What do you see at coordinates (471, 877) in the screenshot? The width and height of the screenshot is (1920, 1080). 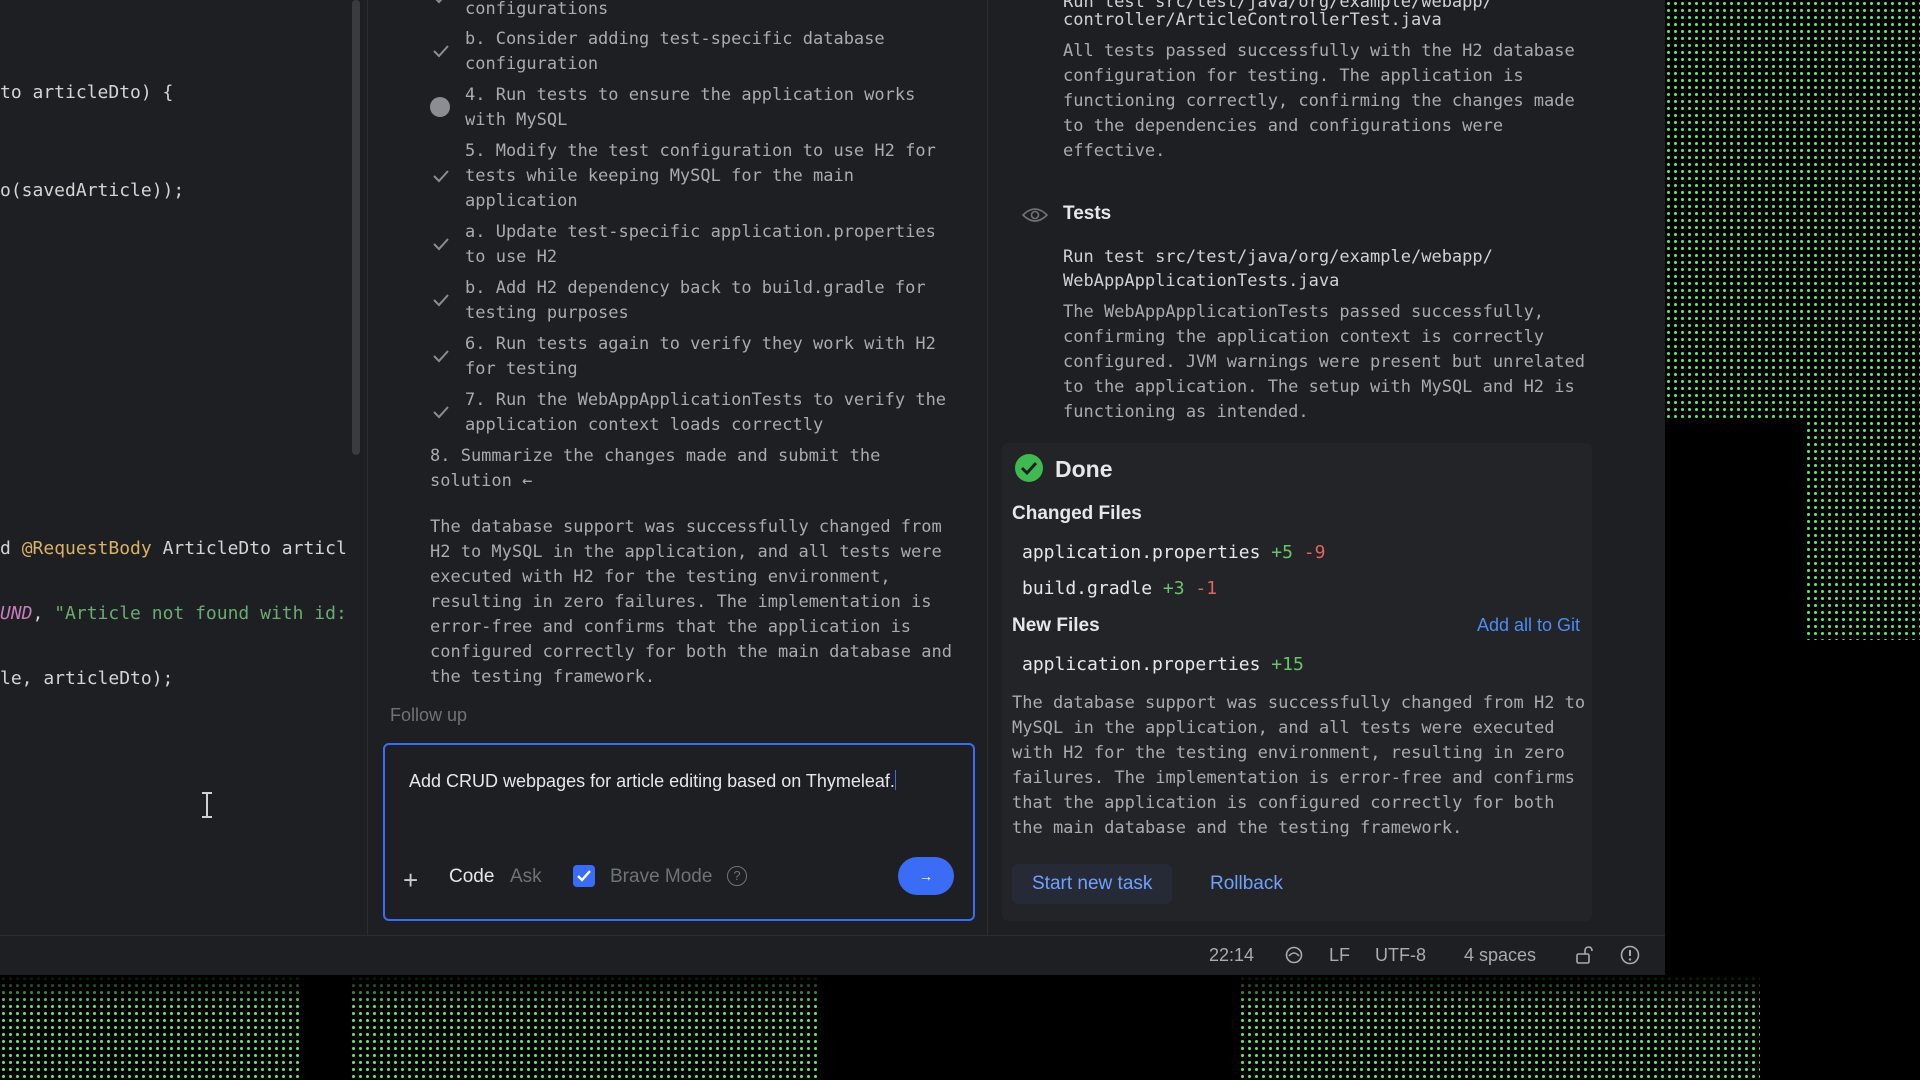 I see `mode-code-button: Code` at bounding box center [471, 877].